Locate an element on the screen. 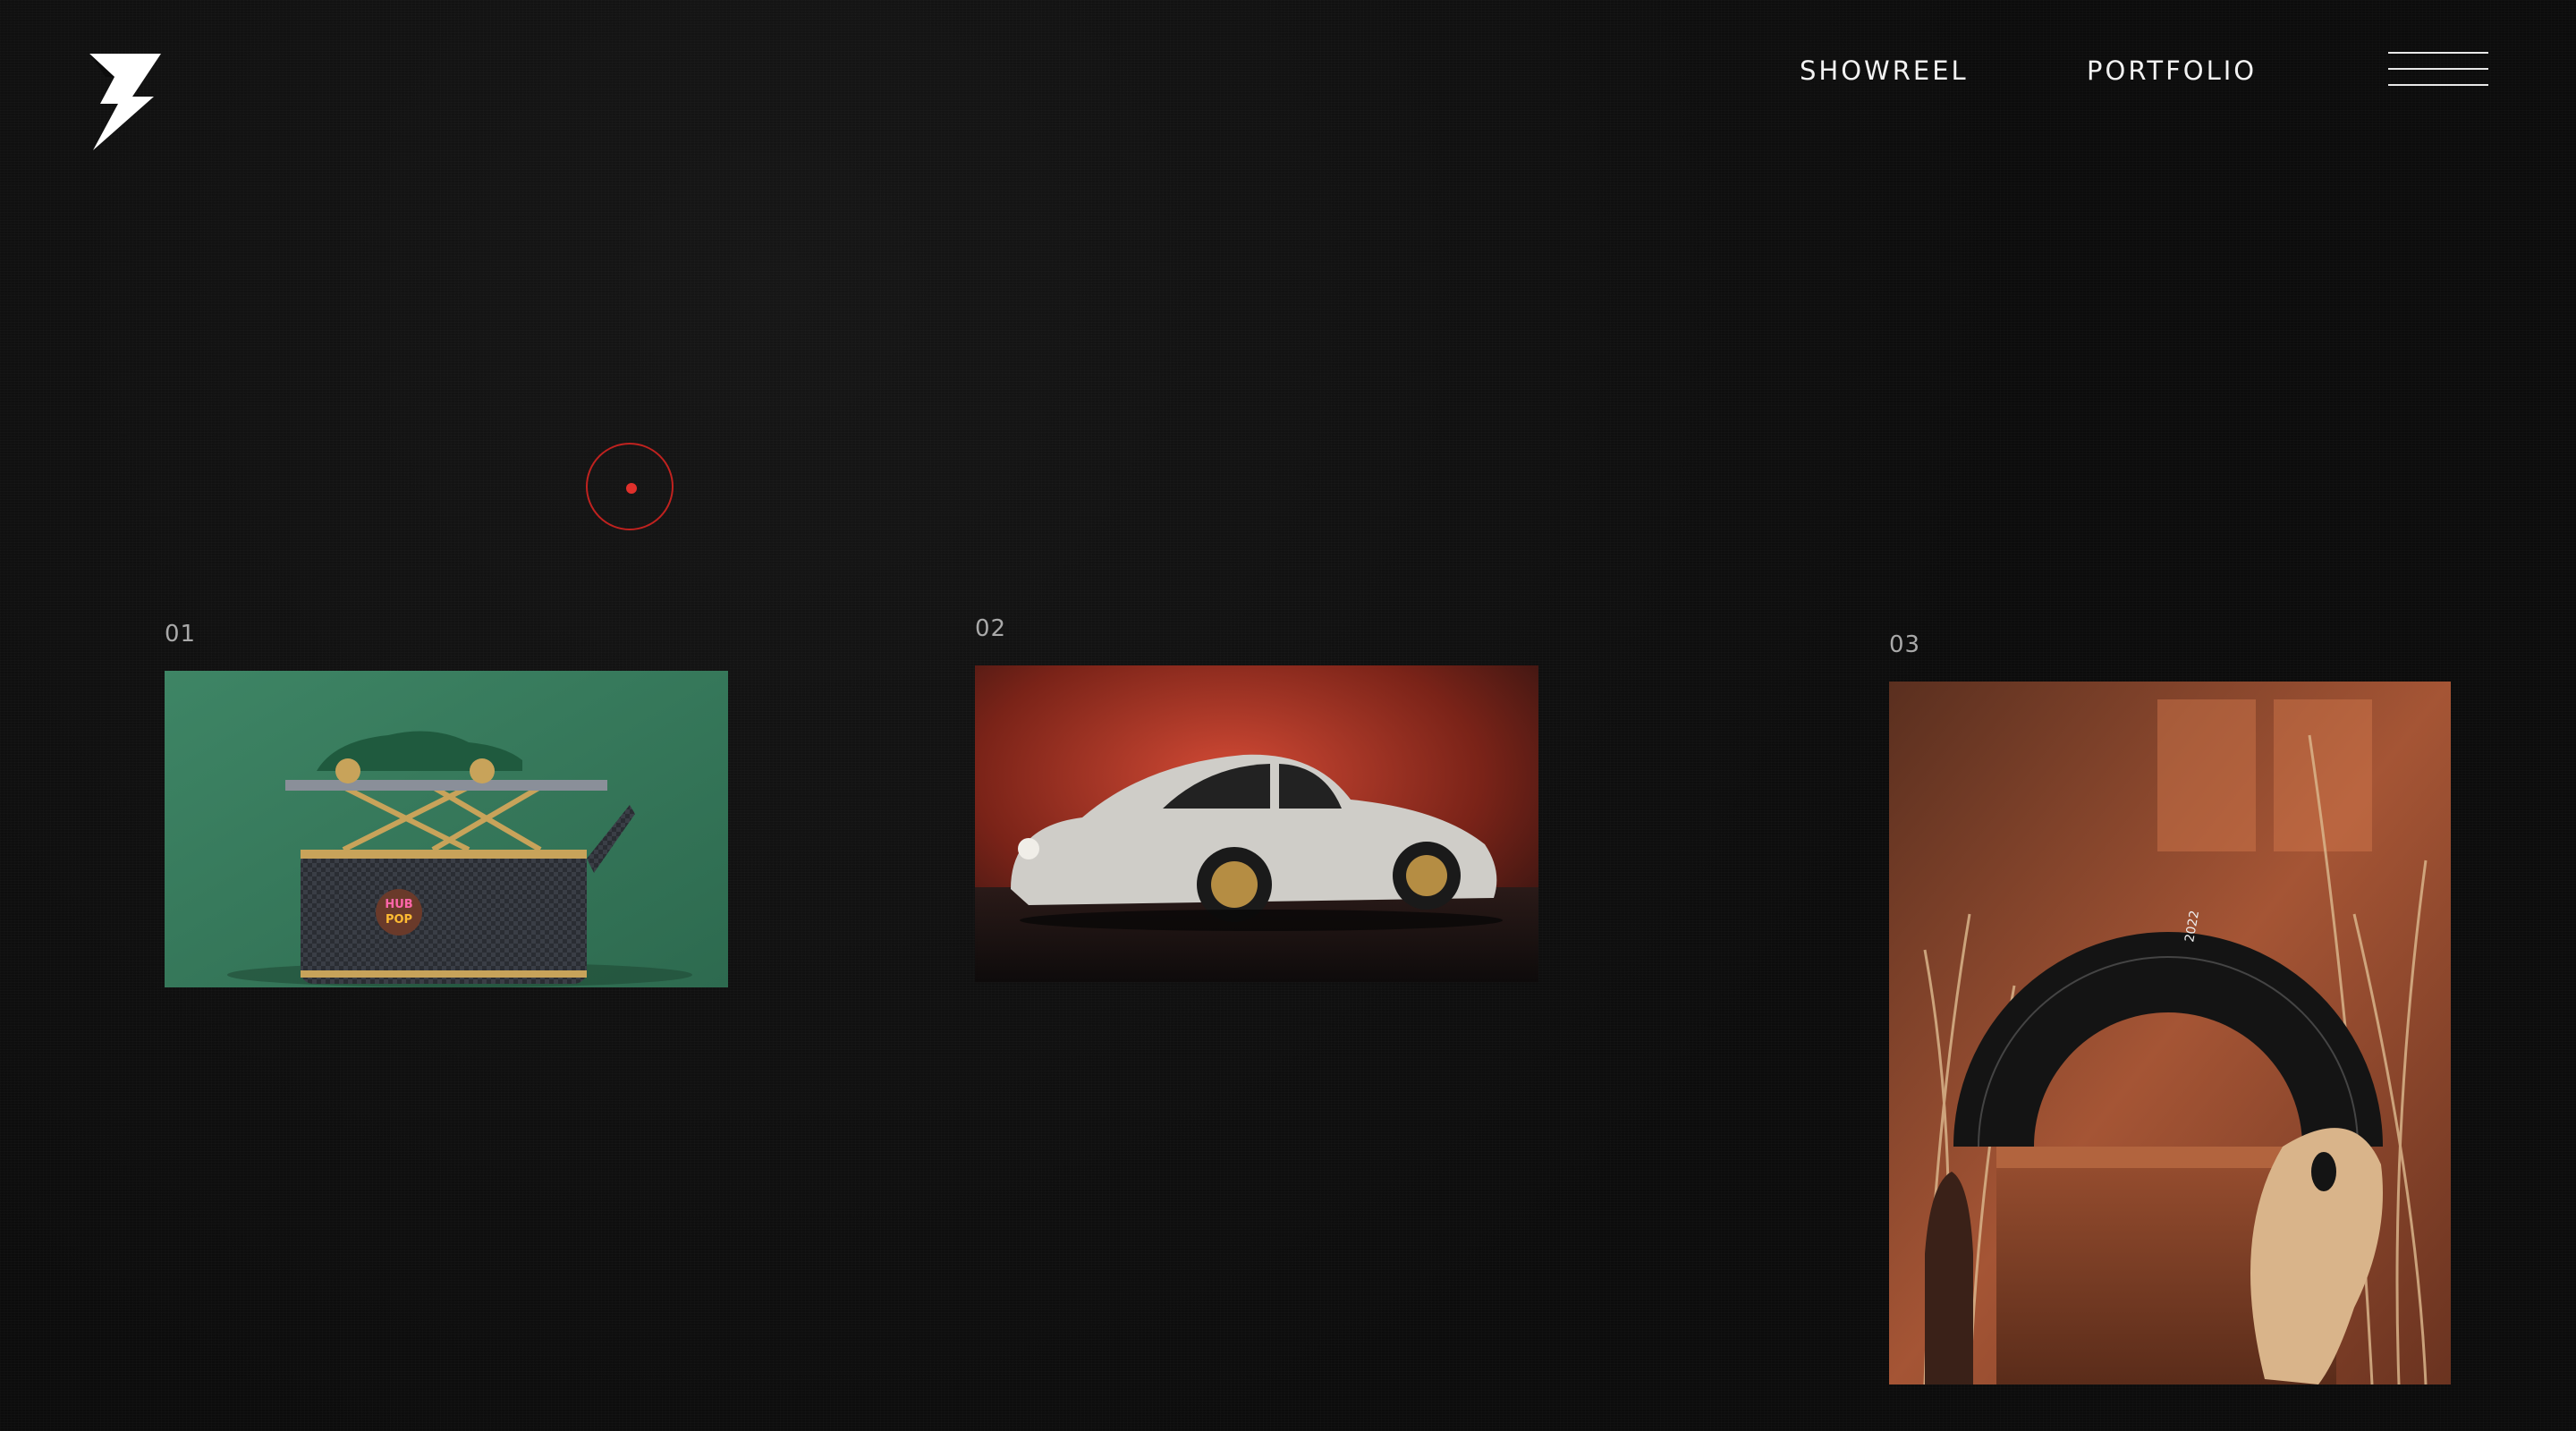 This screenshot has width=2576, height=1431. custom-cursor-dot is located at coordinates (631, 488).